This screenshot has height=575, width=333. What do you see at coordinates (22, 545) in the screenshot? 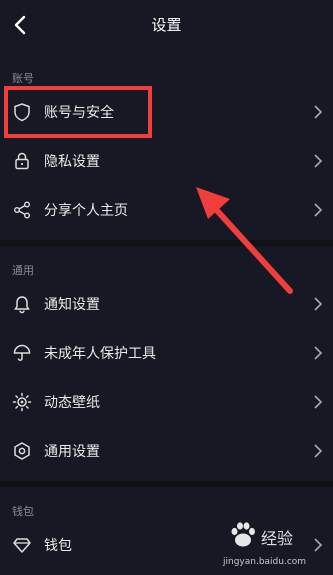
I see `diamond-icon` at bounding box center [22, 545].